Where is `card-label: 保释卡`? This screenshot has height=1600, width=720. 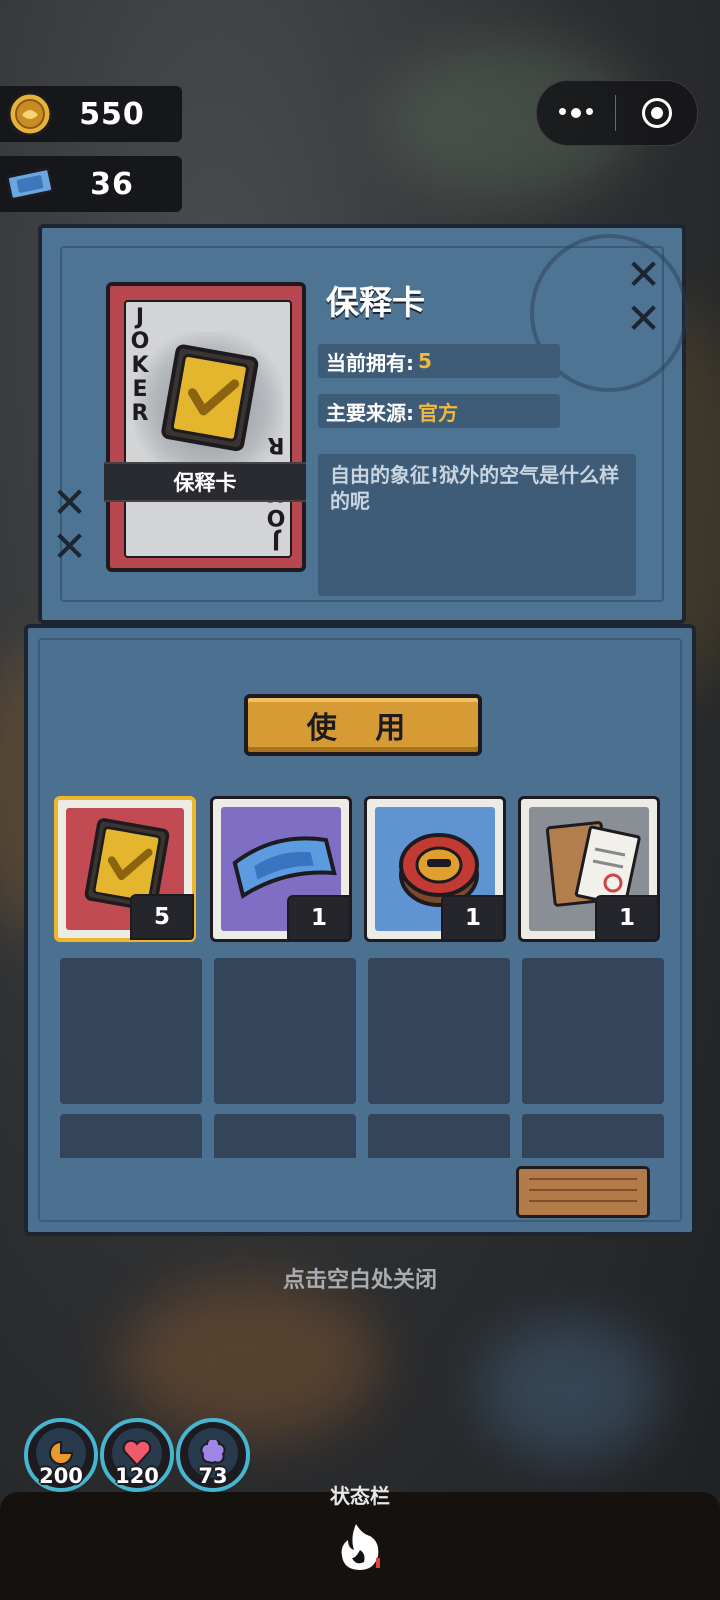
card-label: 保释卡 is located at coordinates (205, 482).